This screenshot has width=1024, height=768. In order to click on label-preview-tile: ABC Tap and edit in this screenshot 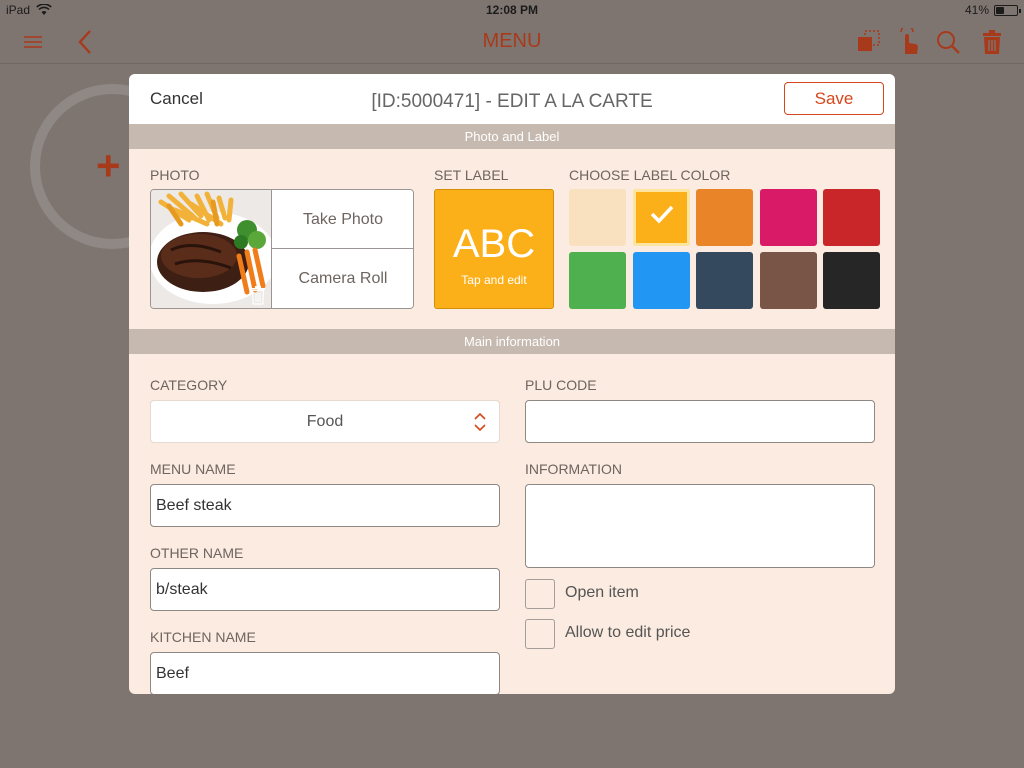, I will do `click(494, 249)`.